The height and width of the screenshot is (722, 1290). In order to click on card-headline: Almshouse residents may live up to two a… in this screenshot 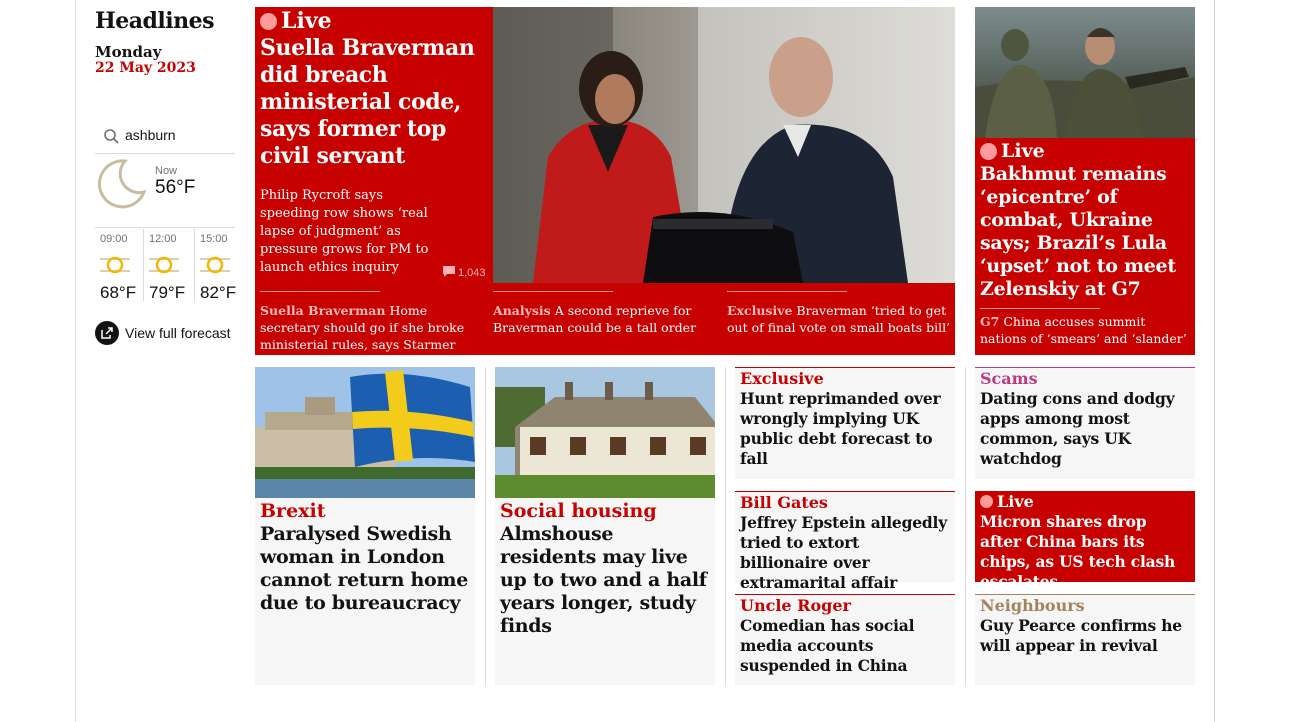, I will do `click(605, 580)`.